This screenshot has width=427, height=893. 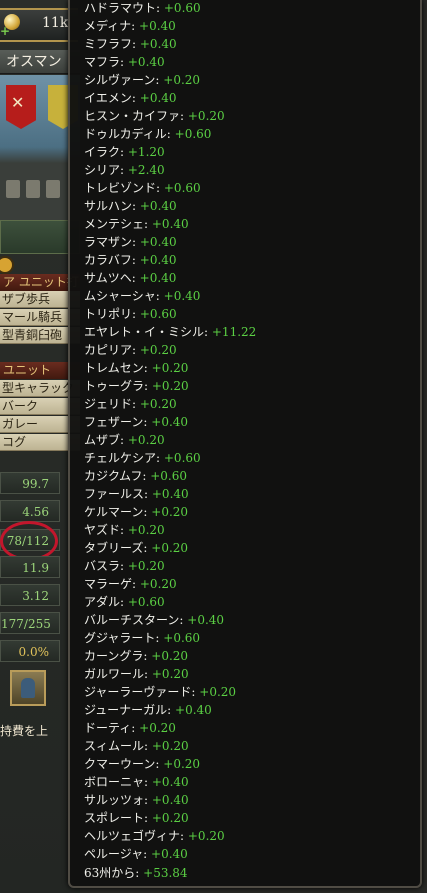 I want to click on province-name: ドーティ:, so click(x=110, y=728).